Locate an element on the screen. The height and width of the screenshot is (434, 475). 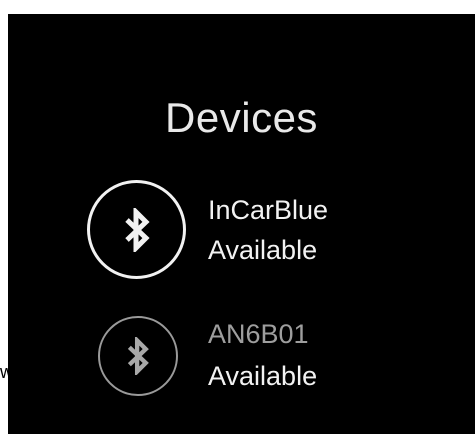
offscreen-text-fragment: w is located at coordinates (4, 372).